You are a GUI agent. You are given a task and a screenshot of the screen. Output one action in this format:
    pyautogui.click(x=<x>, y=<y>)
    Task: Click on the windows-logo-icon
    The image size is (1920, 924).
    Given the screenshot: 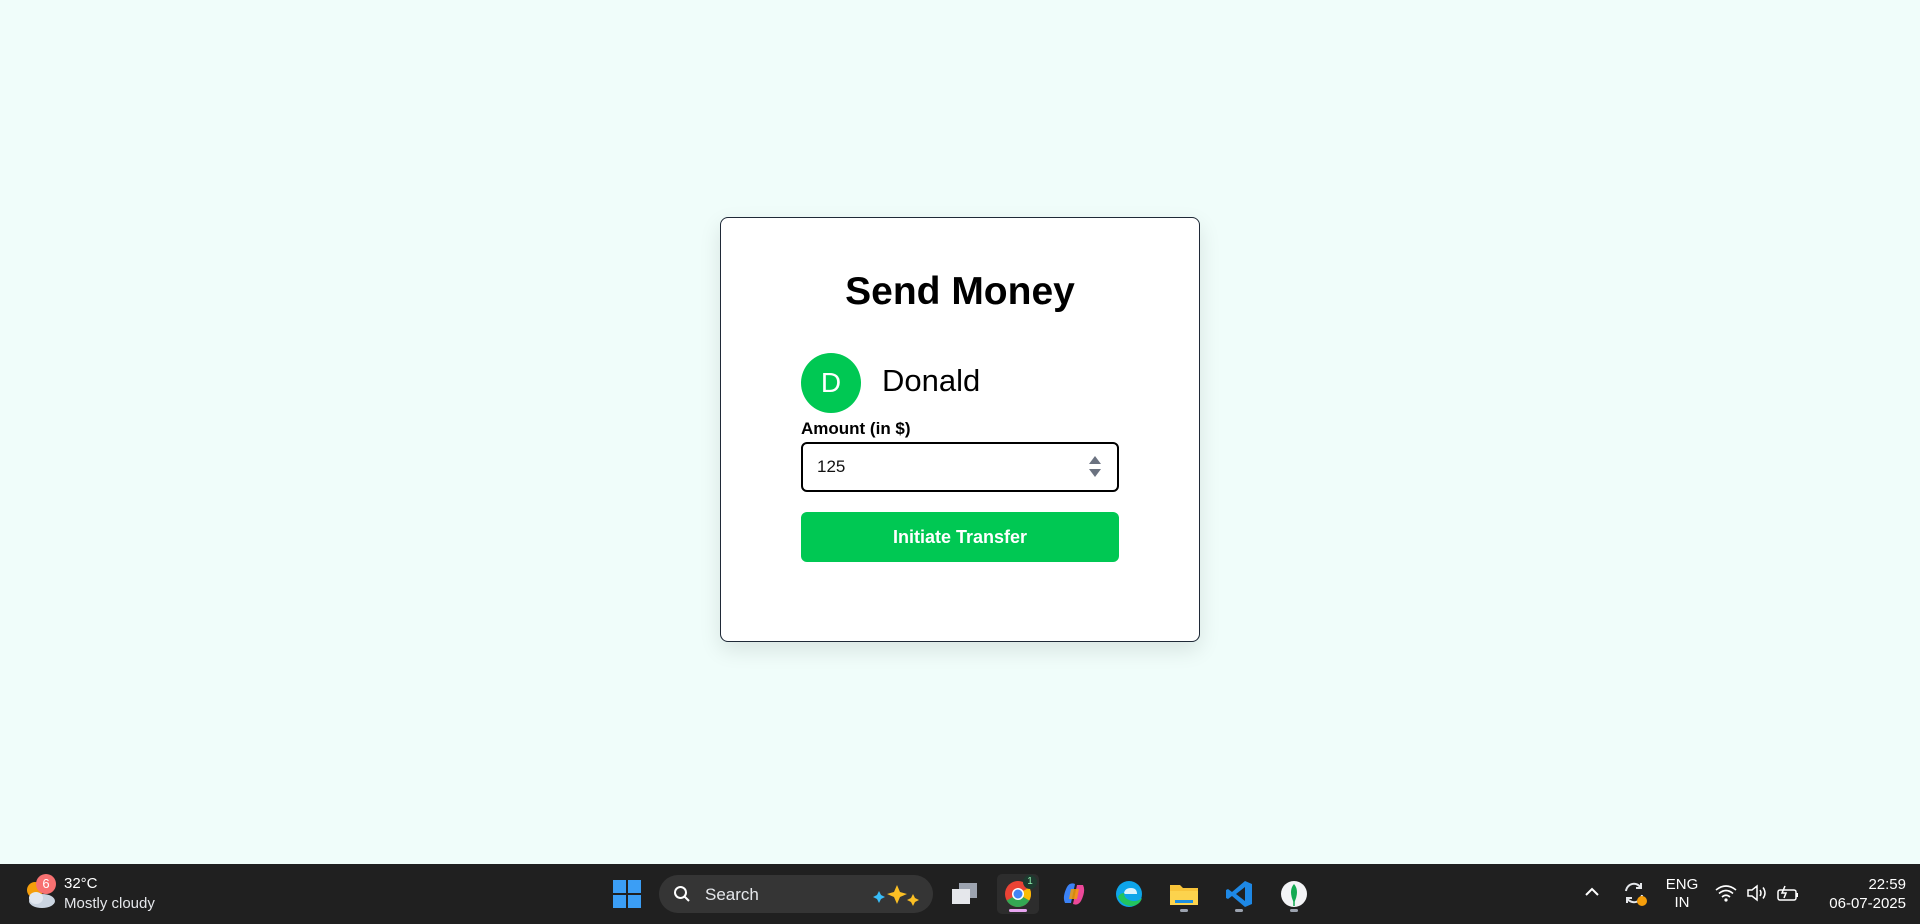 What is the action you would take?
    pyautogui.click(x=627, y=894)
    